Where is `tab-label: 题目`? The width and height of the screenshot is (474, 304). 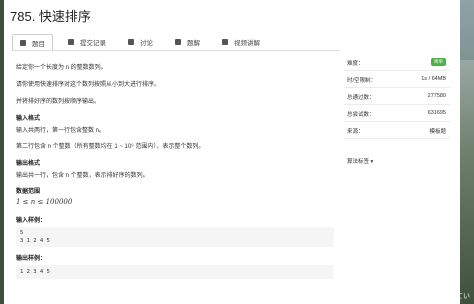 tab-label: 题目 is located at coordinates (38, 44).